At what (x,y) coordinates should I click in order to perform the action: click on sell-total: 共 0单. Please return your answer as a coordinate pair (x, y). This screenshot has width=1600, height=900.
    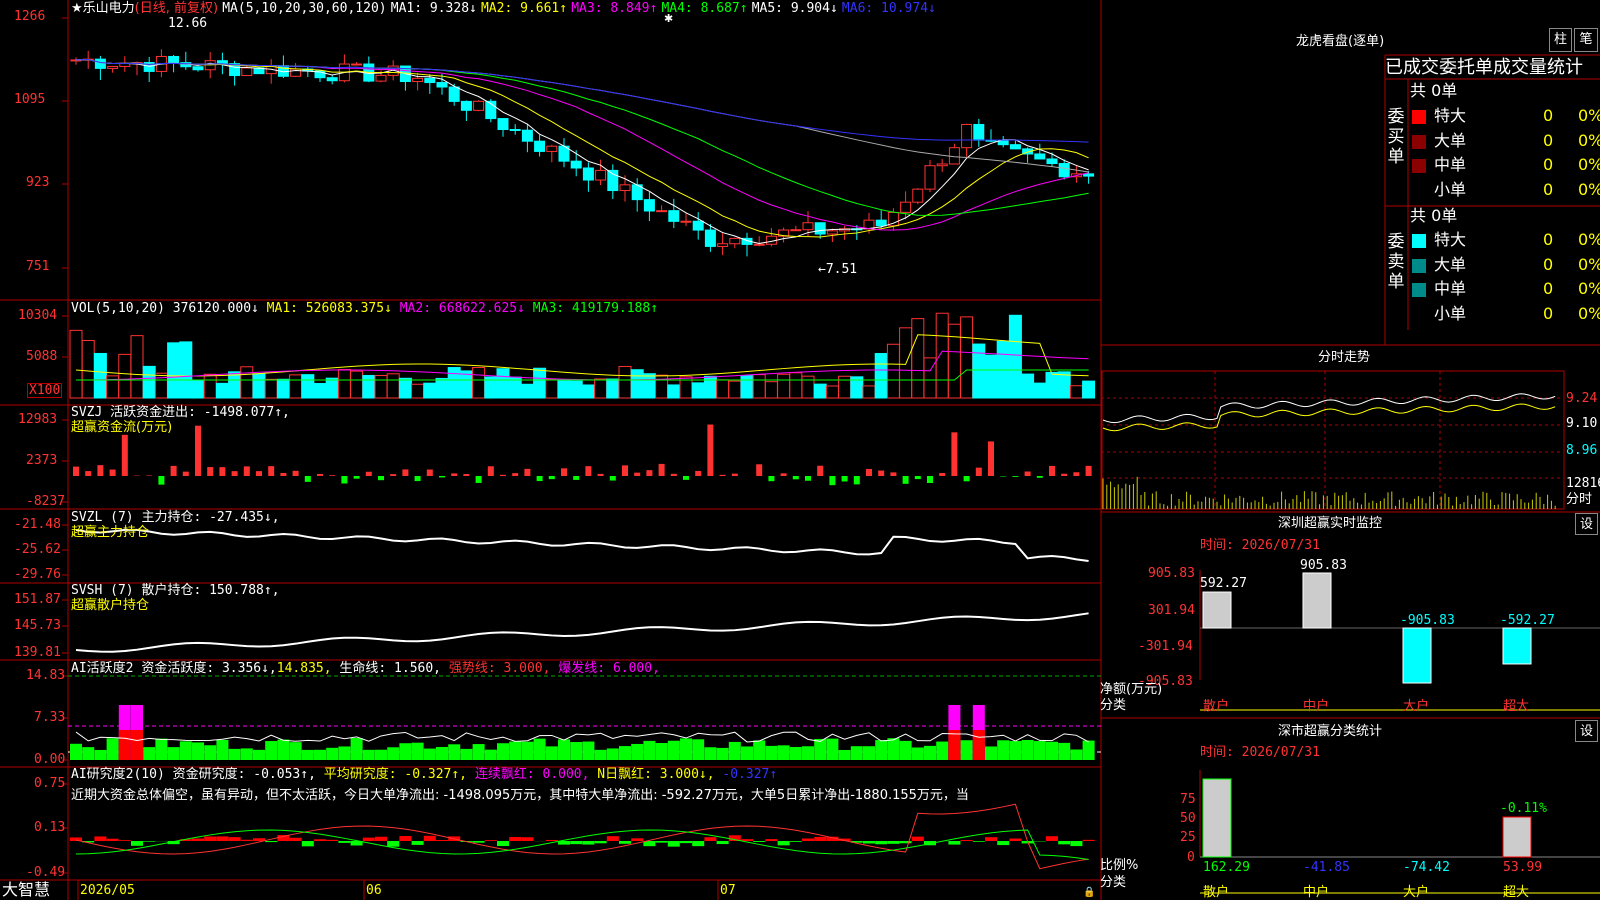
    Looking at the image, I should click on (1434, 215).